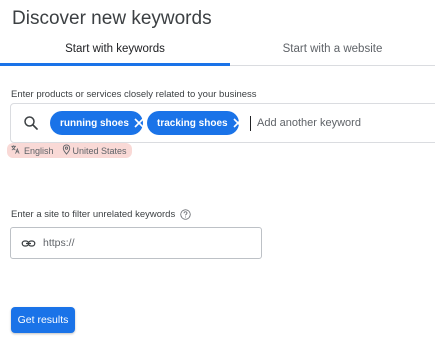  Describe the element at coordinates (115, 49) in the screenshot. I see `tab-start-with-keywords: Start with keywords` at that location.